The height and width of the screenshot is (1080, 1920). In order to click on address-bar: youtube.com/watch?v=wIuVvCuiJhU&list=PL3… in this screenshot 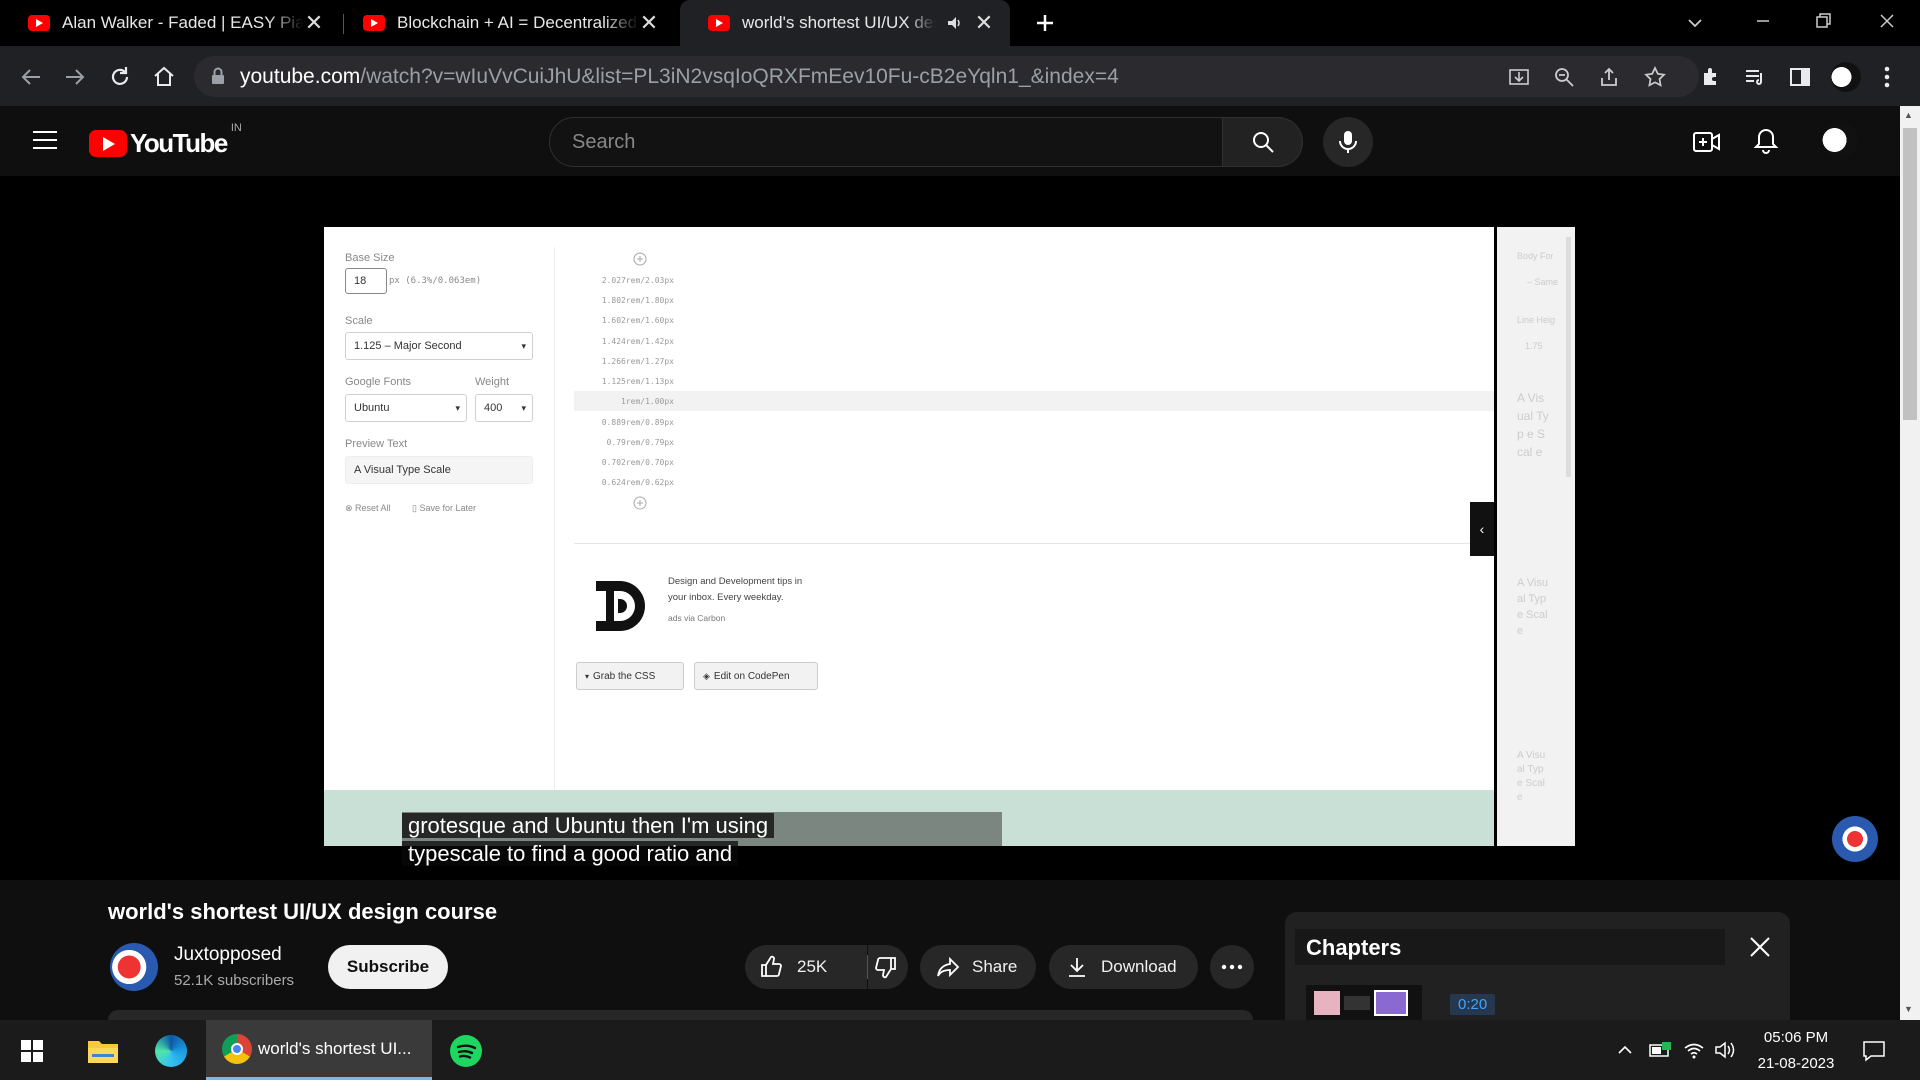, I will do `click(946, 76)`.